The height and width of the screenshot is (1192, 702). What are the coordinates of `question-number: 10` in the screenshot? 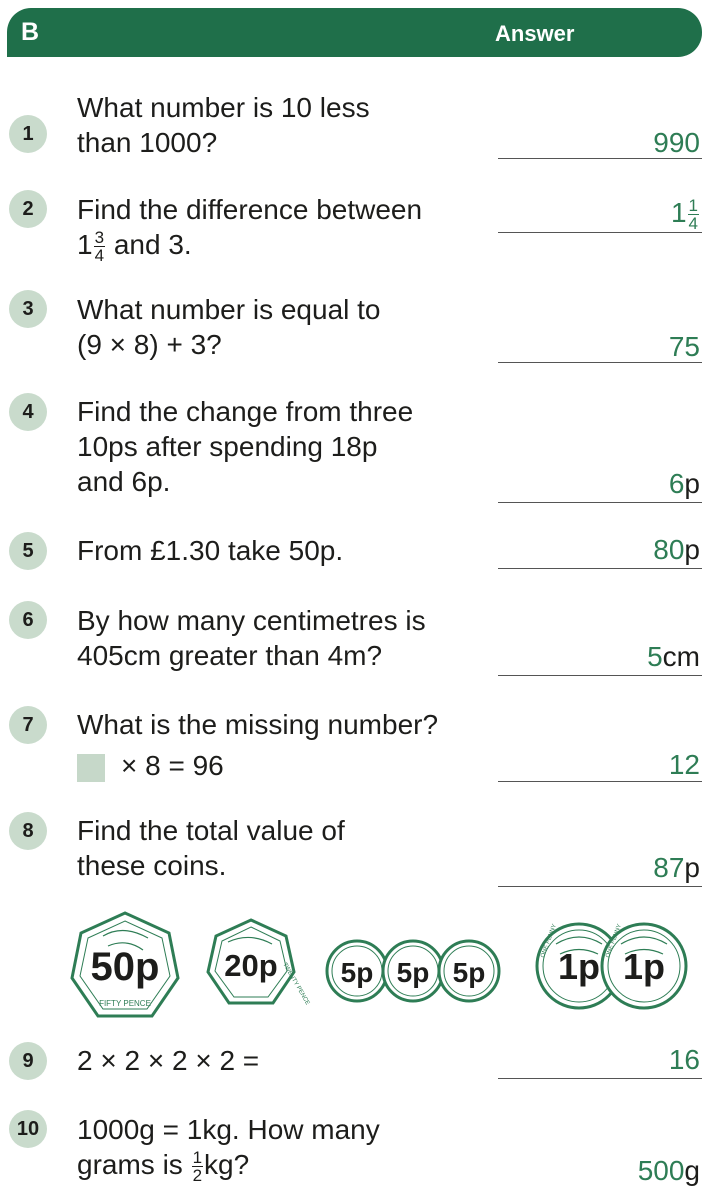 It's located at (28, 1129).